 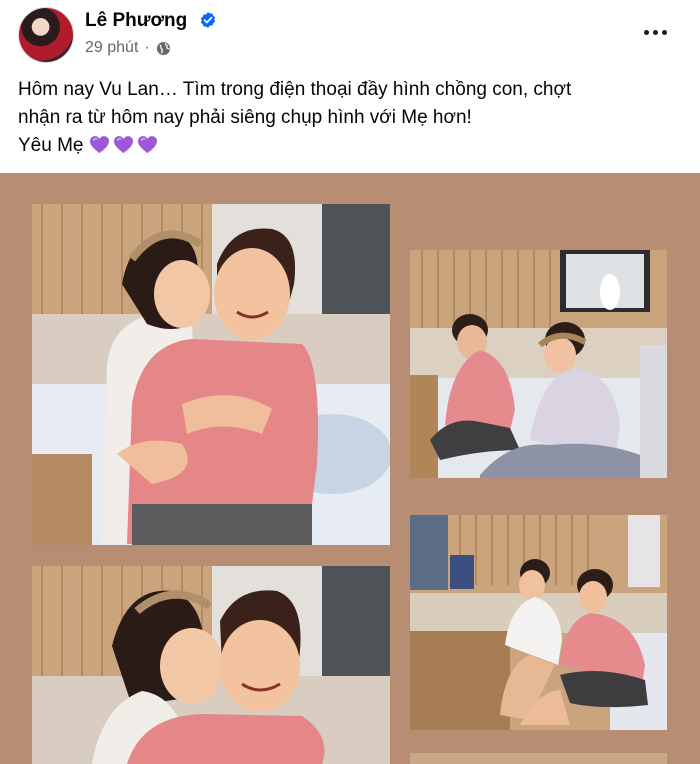 I want to click on photo-hug-bottom-image, so click(x=211, y=665).